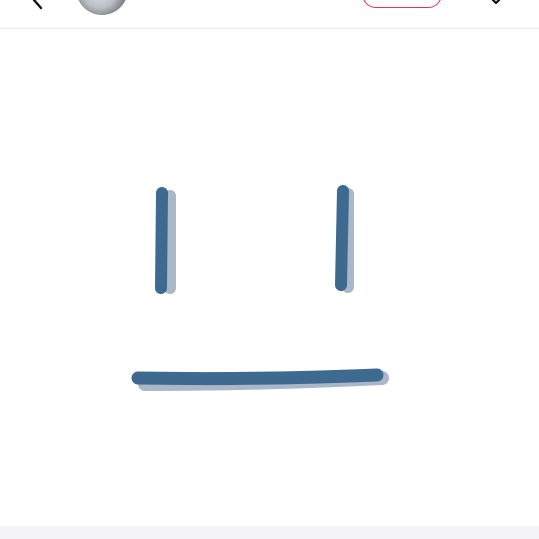 This screenshot has height=539, width=539. Describe the element at coordinates (342, 238) in the screenshot. I see `right-eye-stroke` at that location.